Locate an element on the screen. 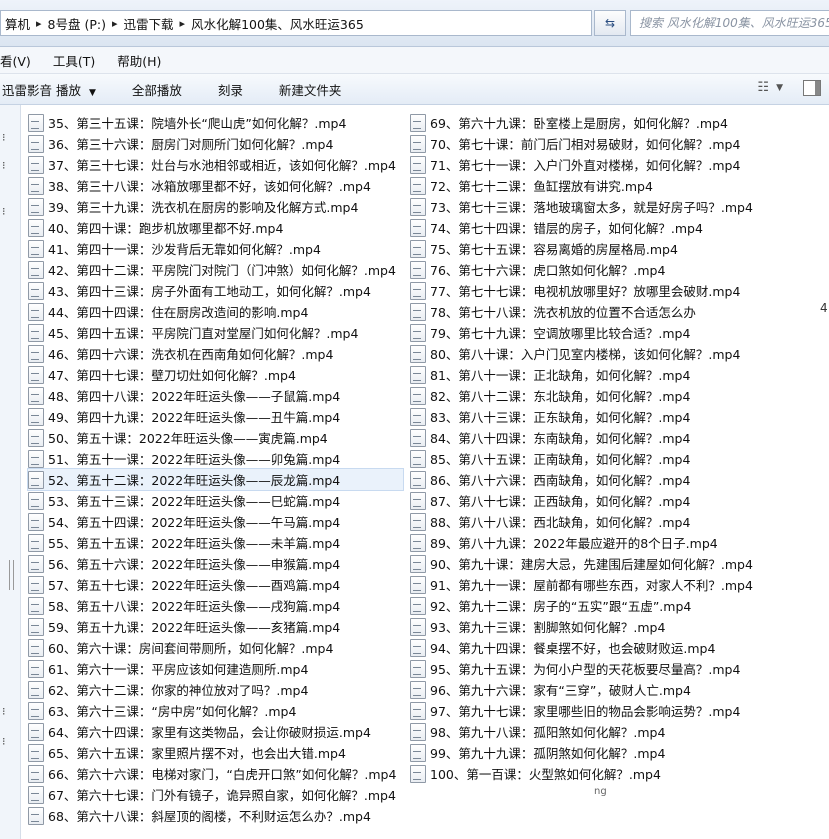 The image size is (829, 839). file-item: 69、第六十九课：卧室楼上是厨房，如何化解？.mp4 is located at coordinates (619, 122).